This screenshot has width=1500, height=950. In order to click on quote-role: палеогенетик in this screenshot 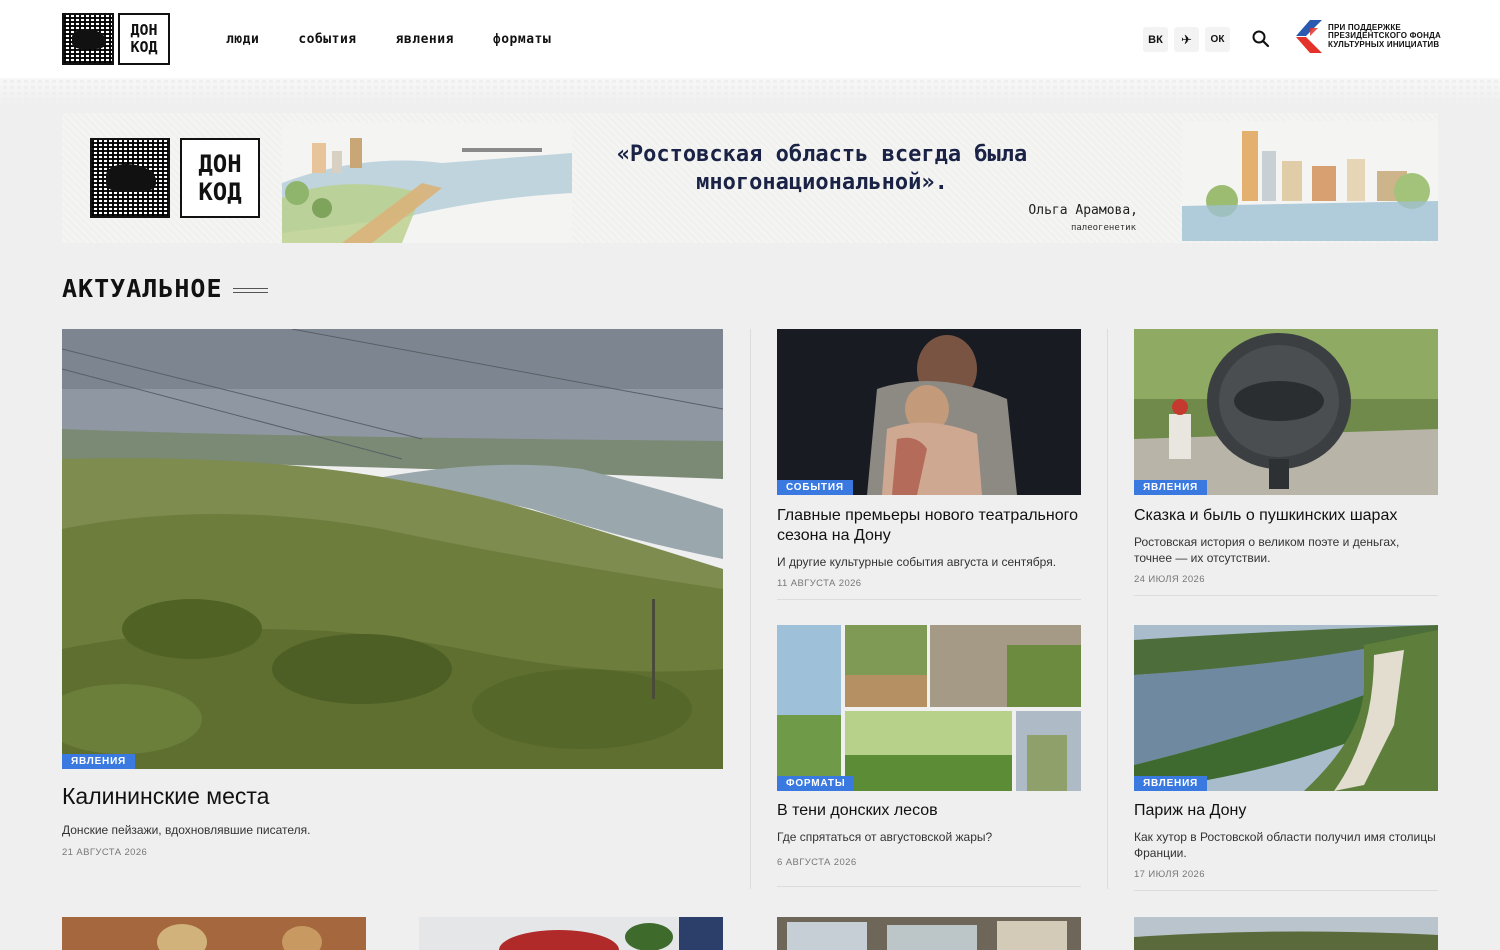, I will do `click(1103, 228)`.